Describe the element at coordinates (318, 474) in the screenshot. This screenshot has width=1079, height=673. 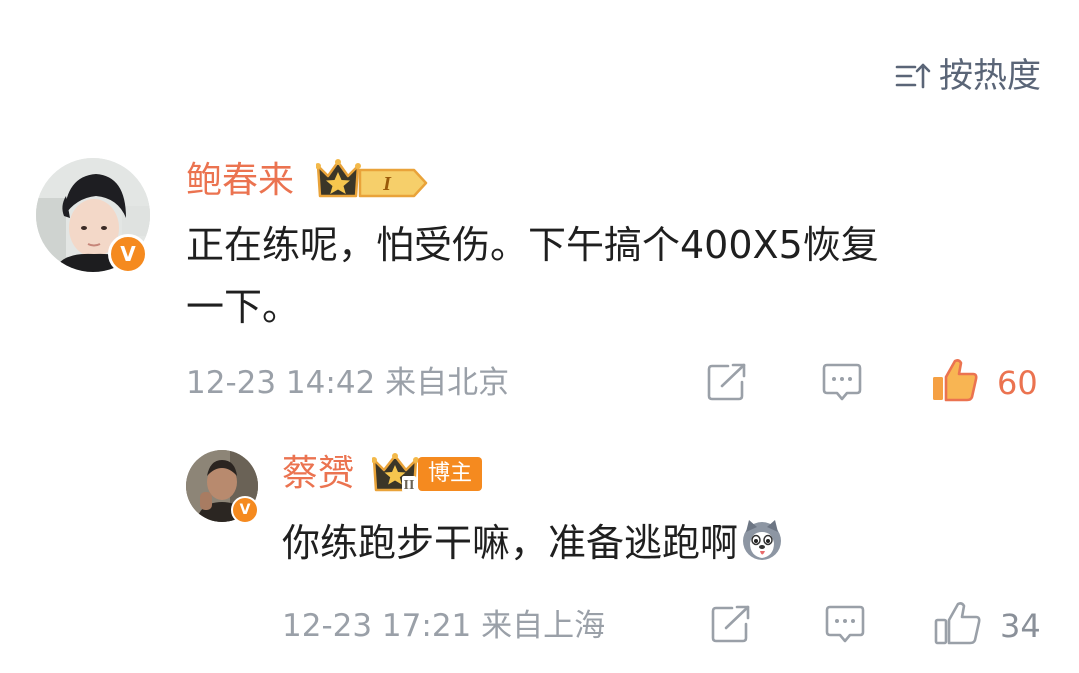
I see `reply-author-name: 蔡赟` at that location.